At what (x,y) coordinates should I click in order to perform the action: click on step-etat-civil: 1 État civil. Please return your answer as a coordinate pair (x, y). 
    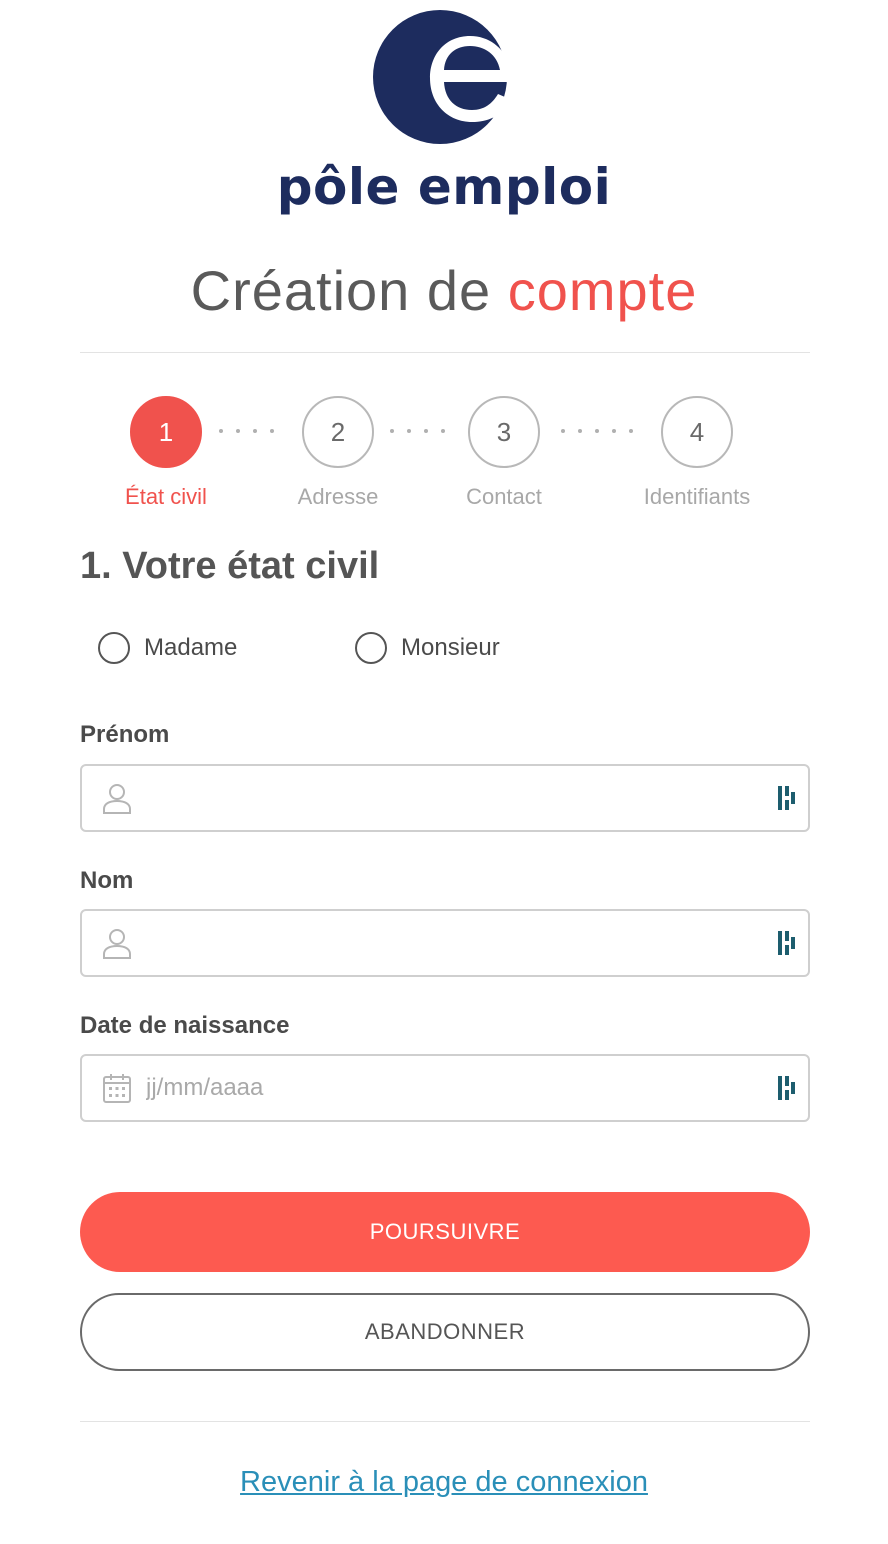
    Looking at the image, I should click on (166, 453).